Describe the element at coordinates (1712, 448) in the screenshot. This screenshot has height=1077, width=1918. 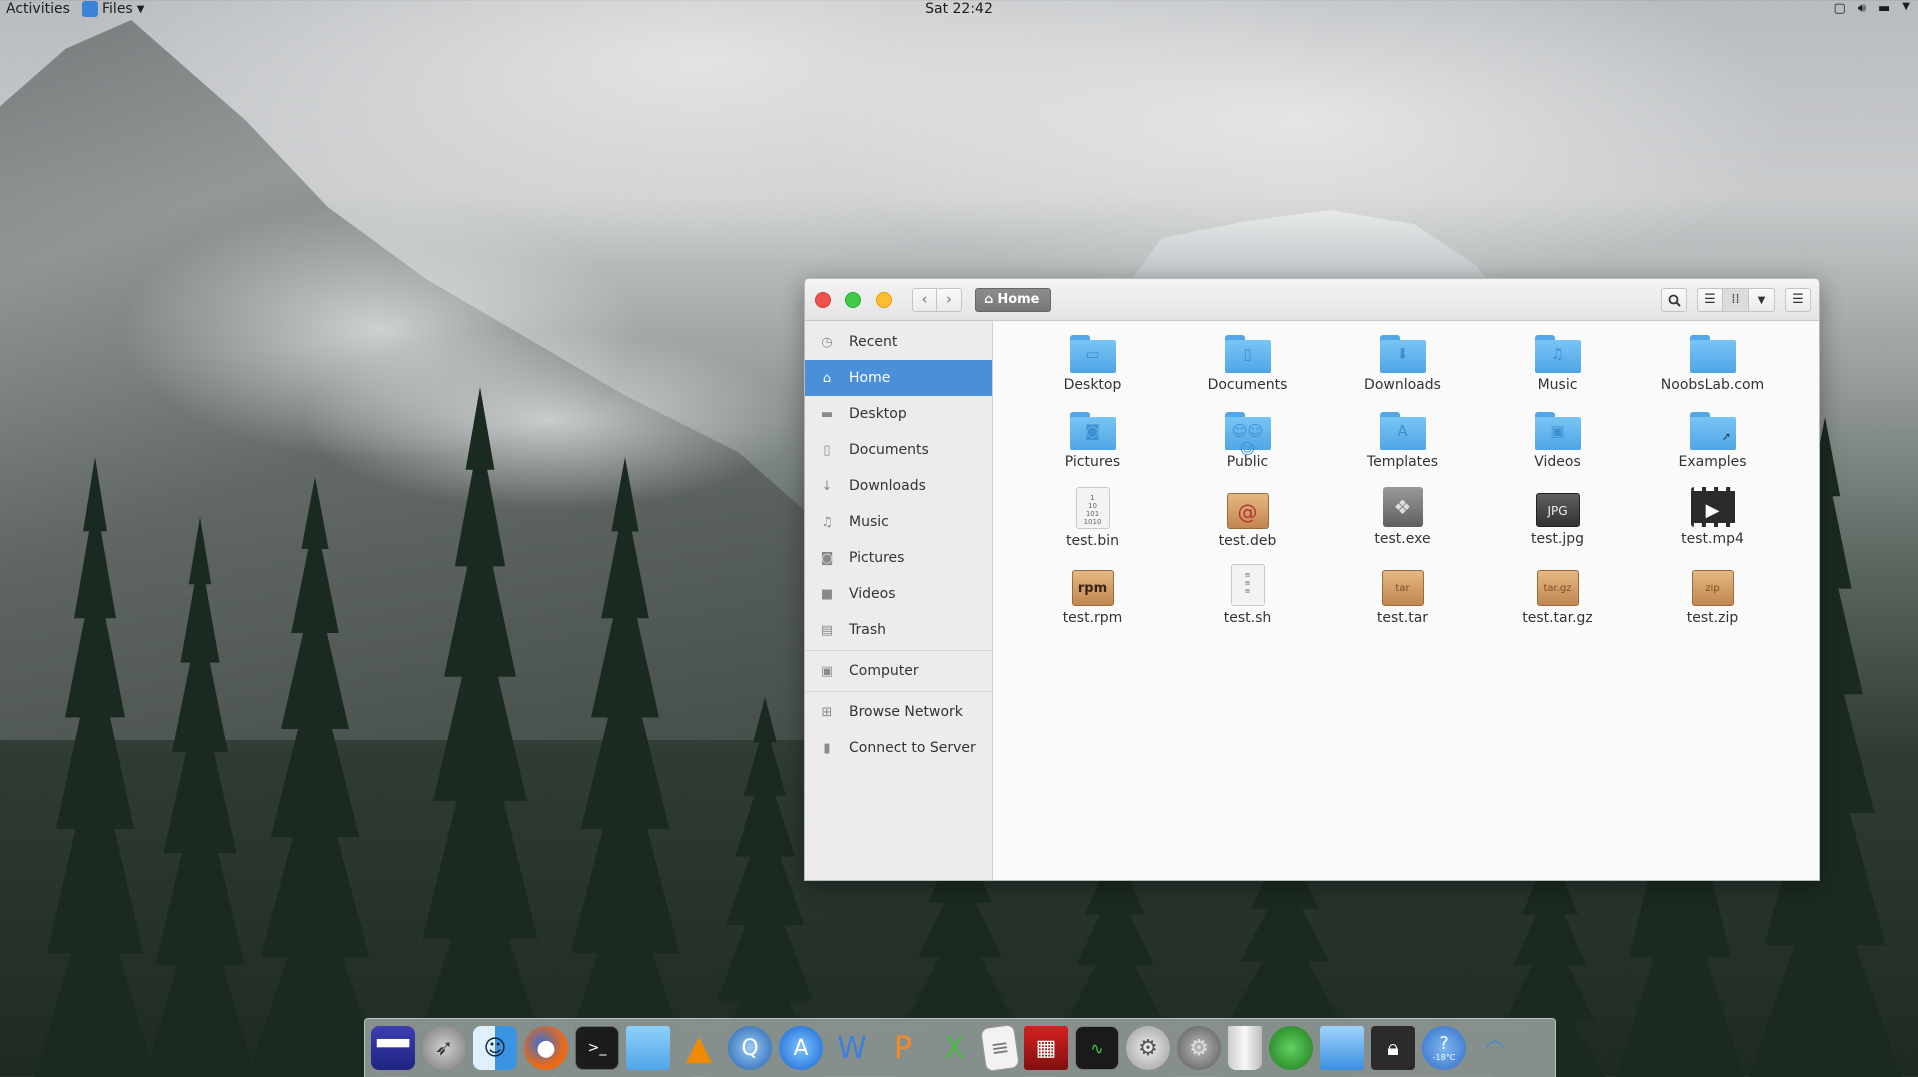
I see `file-item-examples-folder: ➚ Examples` at that location.